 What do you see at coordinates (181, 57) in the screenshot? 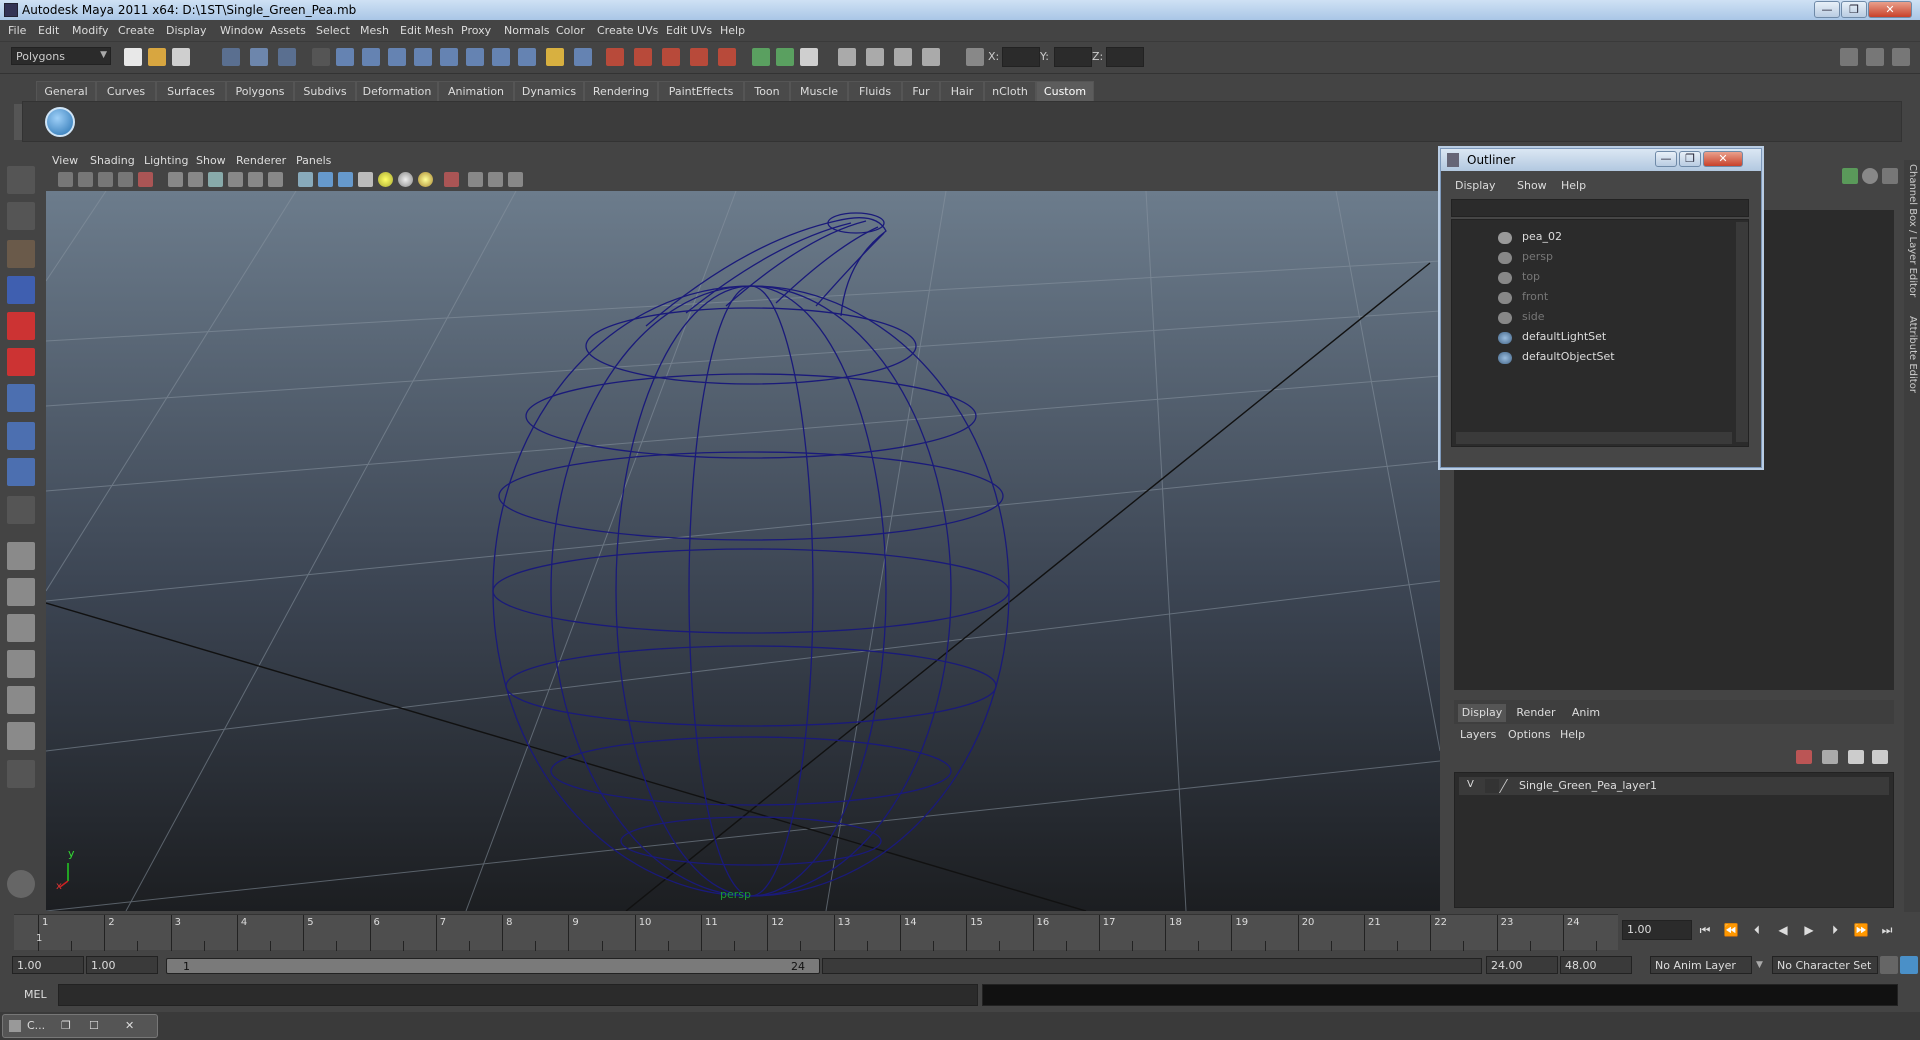
I see `save-scene-icon` at bounding box center [181, 57].